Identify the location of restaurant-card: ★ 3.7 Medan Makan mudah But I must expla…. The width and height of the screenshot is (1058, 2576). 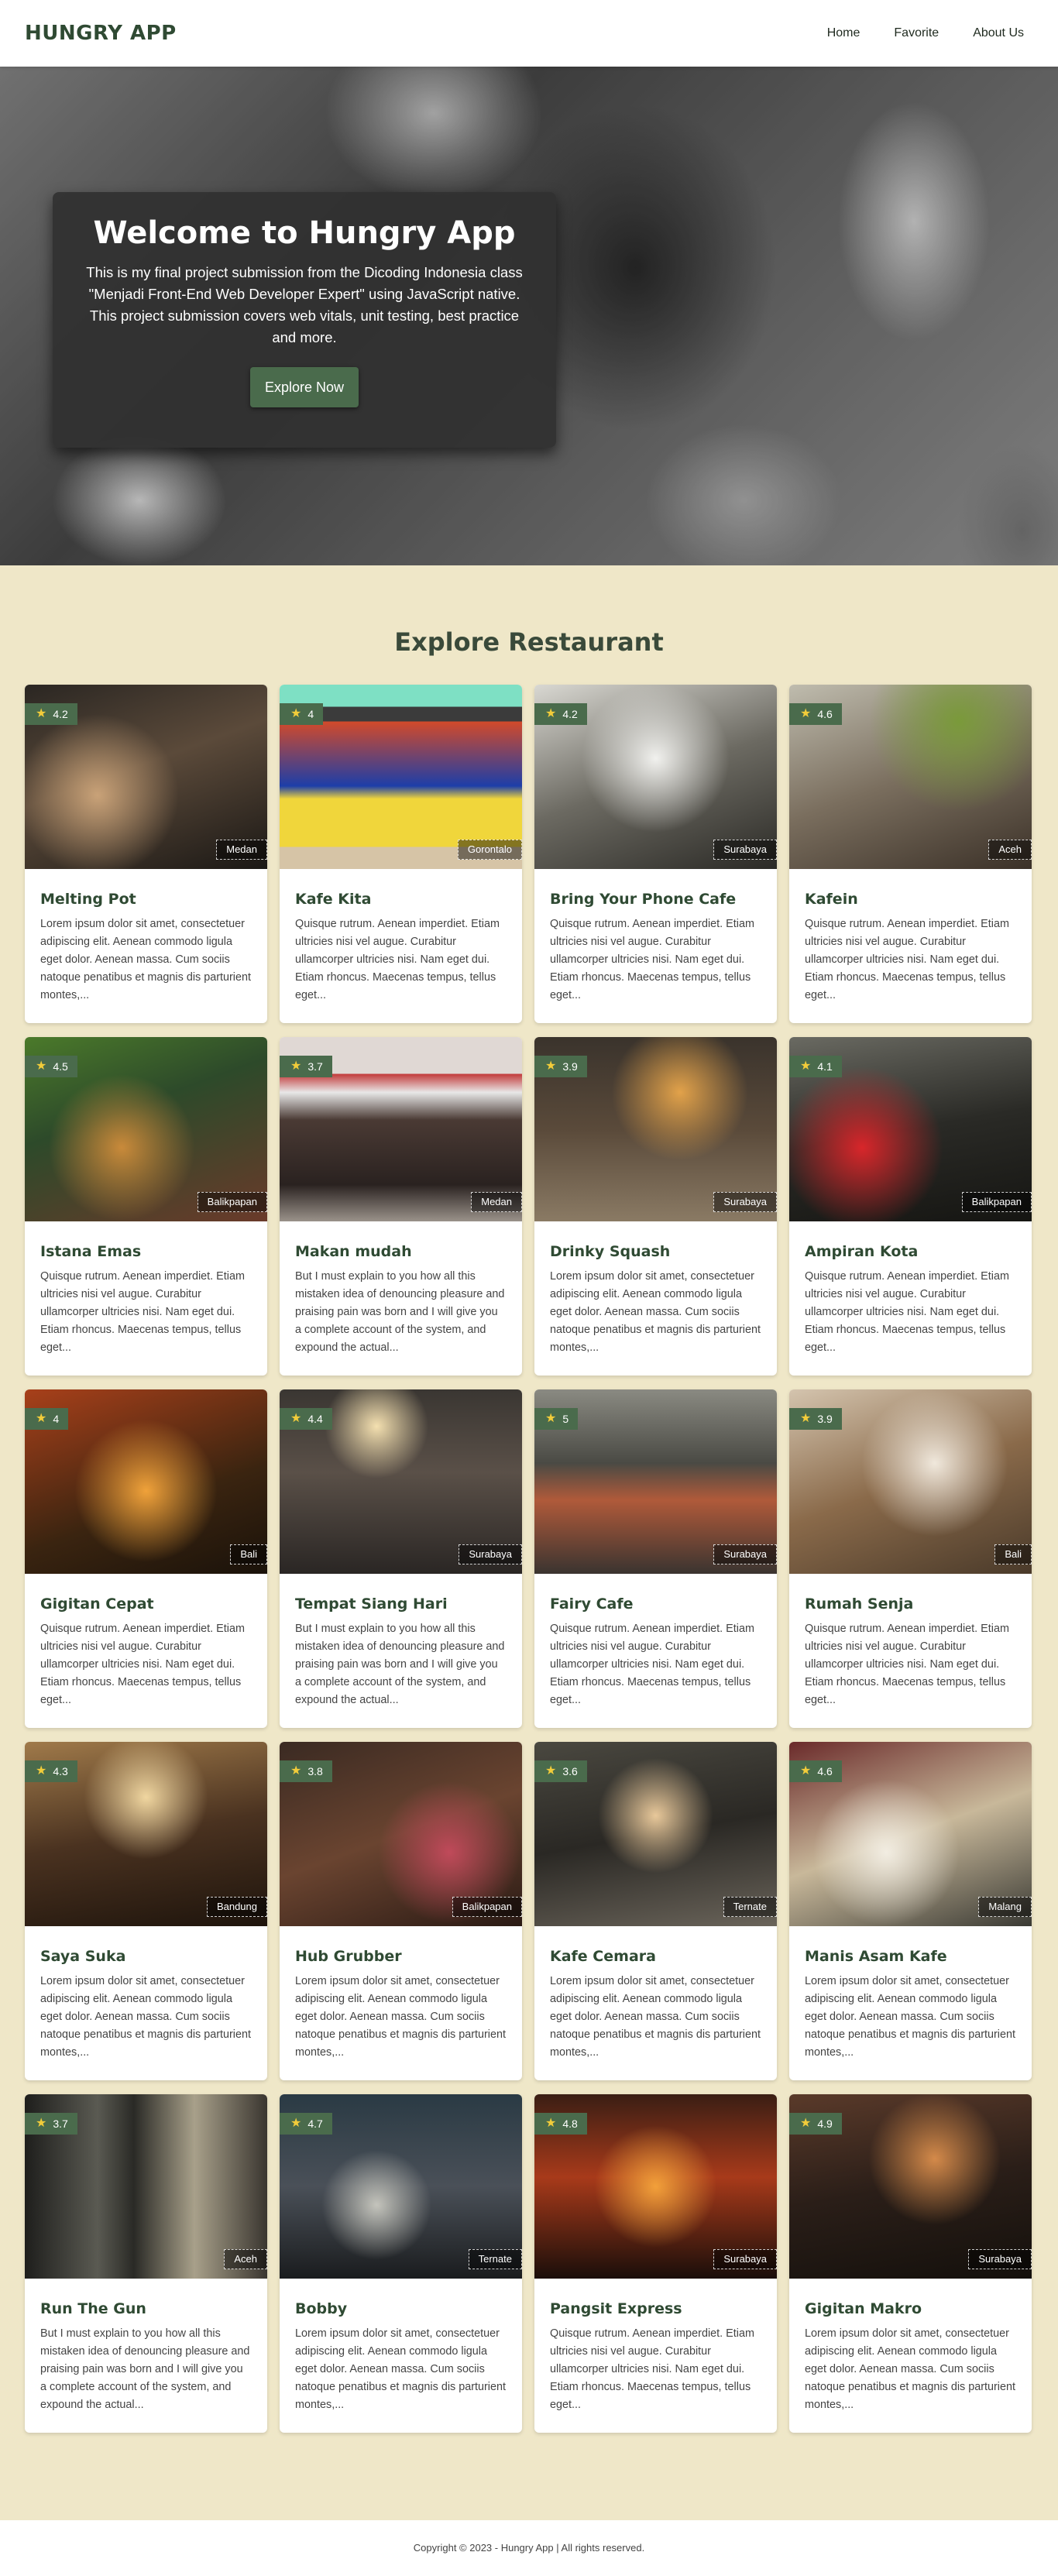
(401, 1206).